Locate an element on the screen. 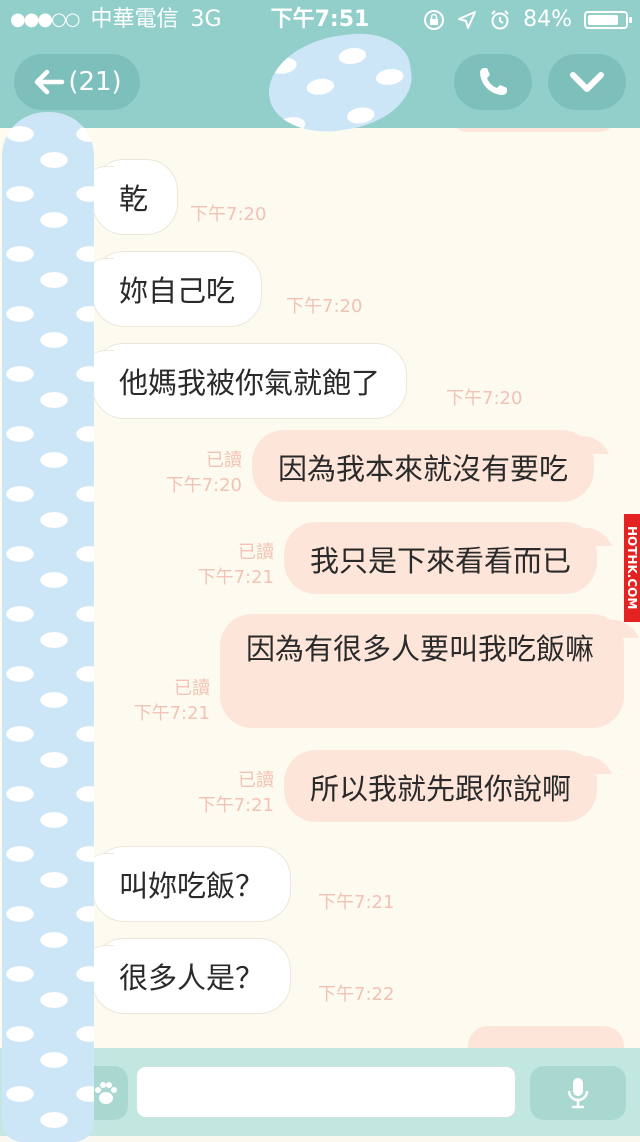  back-button: (21) is located at coordinates (77, 82).